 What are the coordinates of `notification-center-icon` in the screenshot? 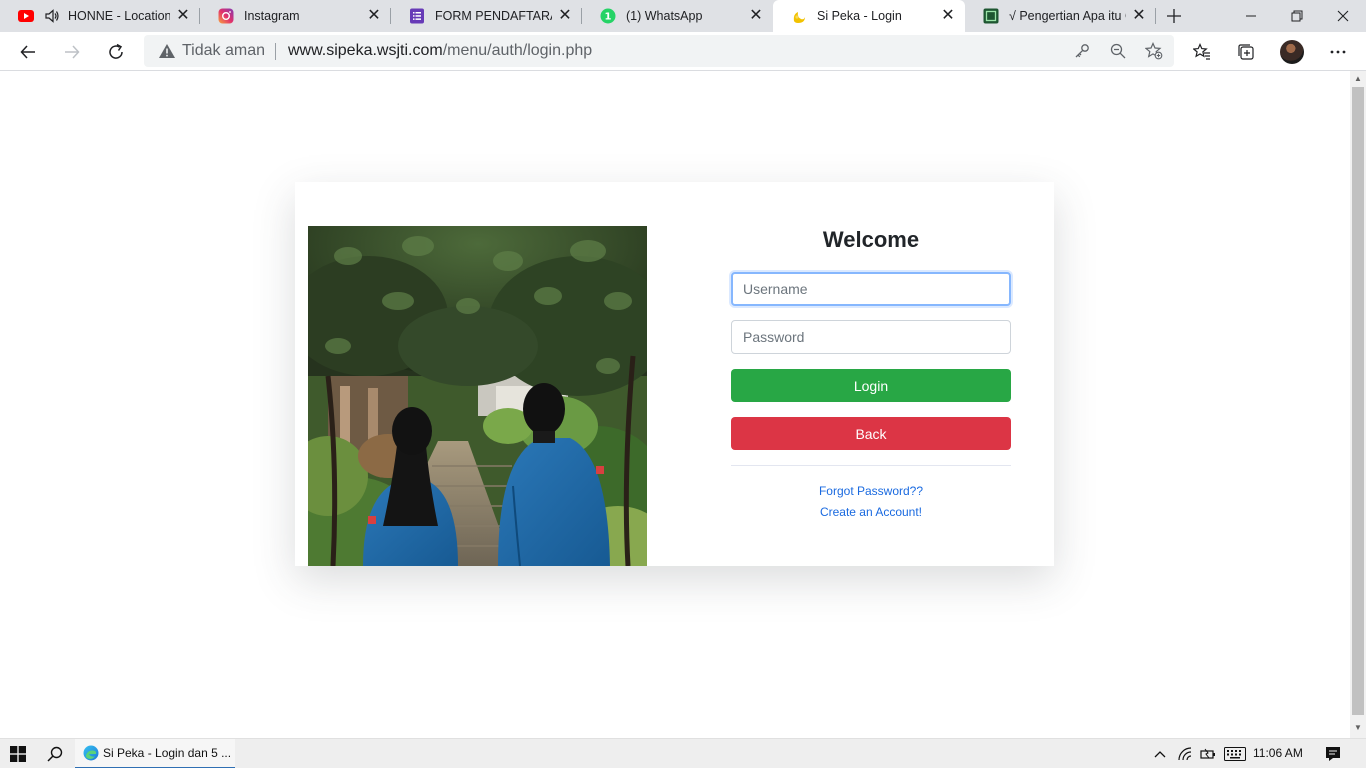 It's located at (1333, 753).